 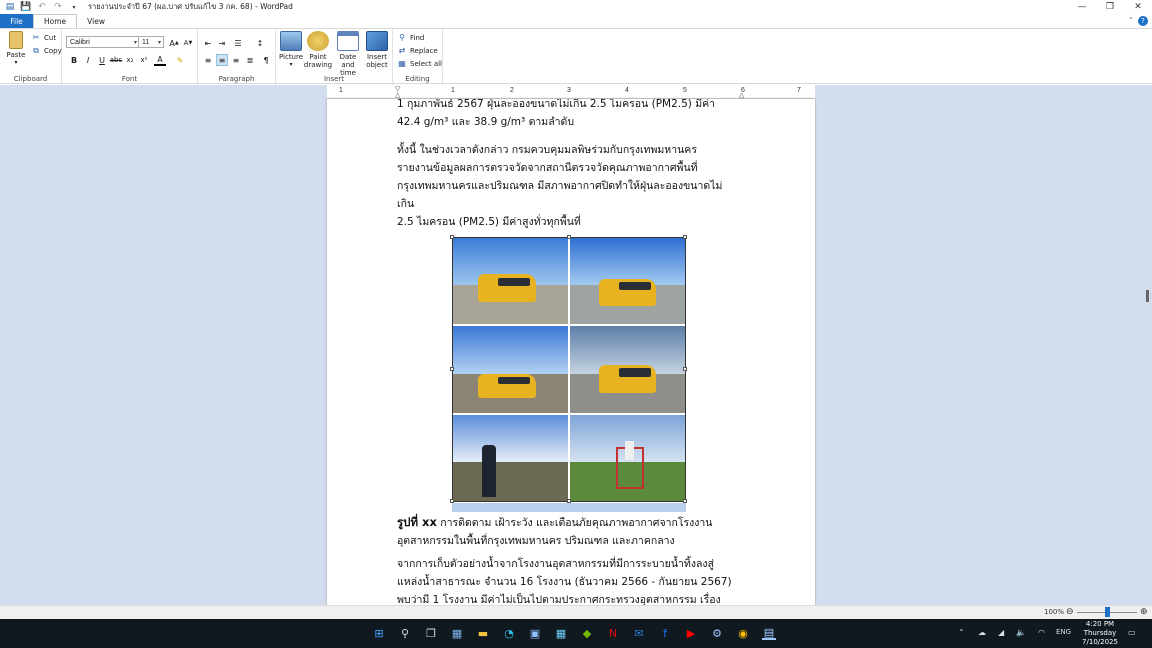 What do you see at coordinates (417, 50) in the screenshot?
I see `replace-button: ⇄ Replace` at bounding box center [417, 50].